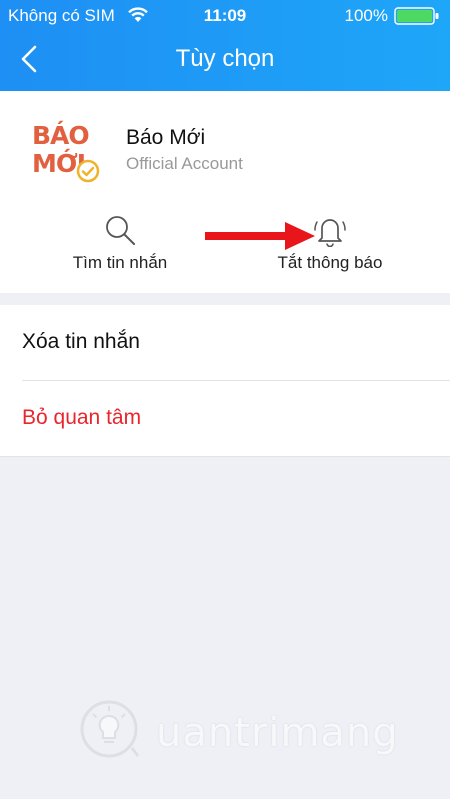 The image size is (450, 799). Describe the element at coordinates (225, 419) in the screenshot. I see `unfollow-item: Bỏ quan tâm` at that location.